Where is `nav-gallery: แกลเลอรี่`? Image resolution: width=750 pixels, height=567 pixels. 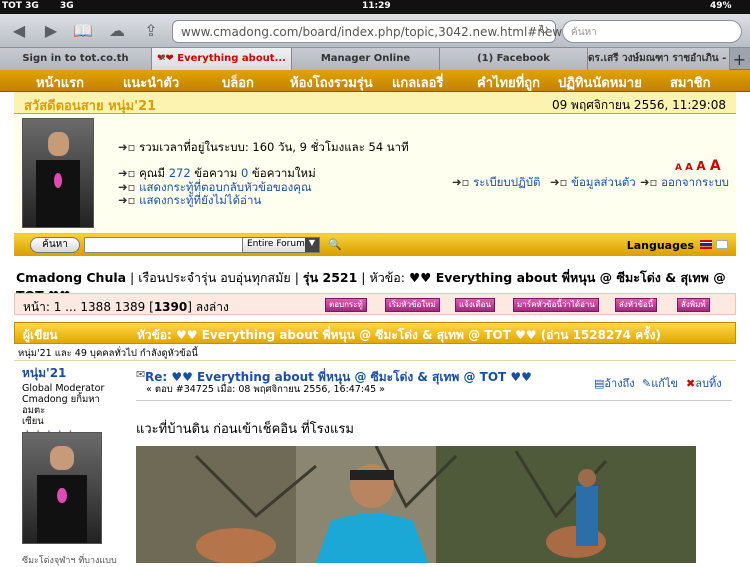 nav-gallery: แกลเลอรี่ is located at coordinates (417, 82).